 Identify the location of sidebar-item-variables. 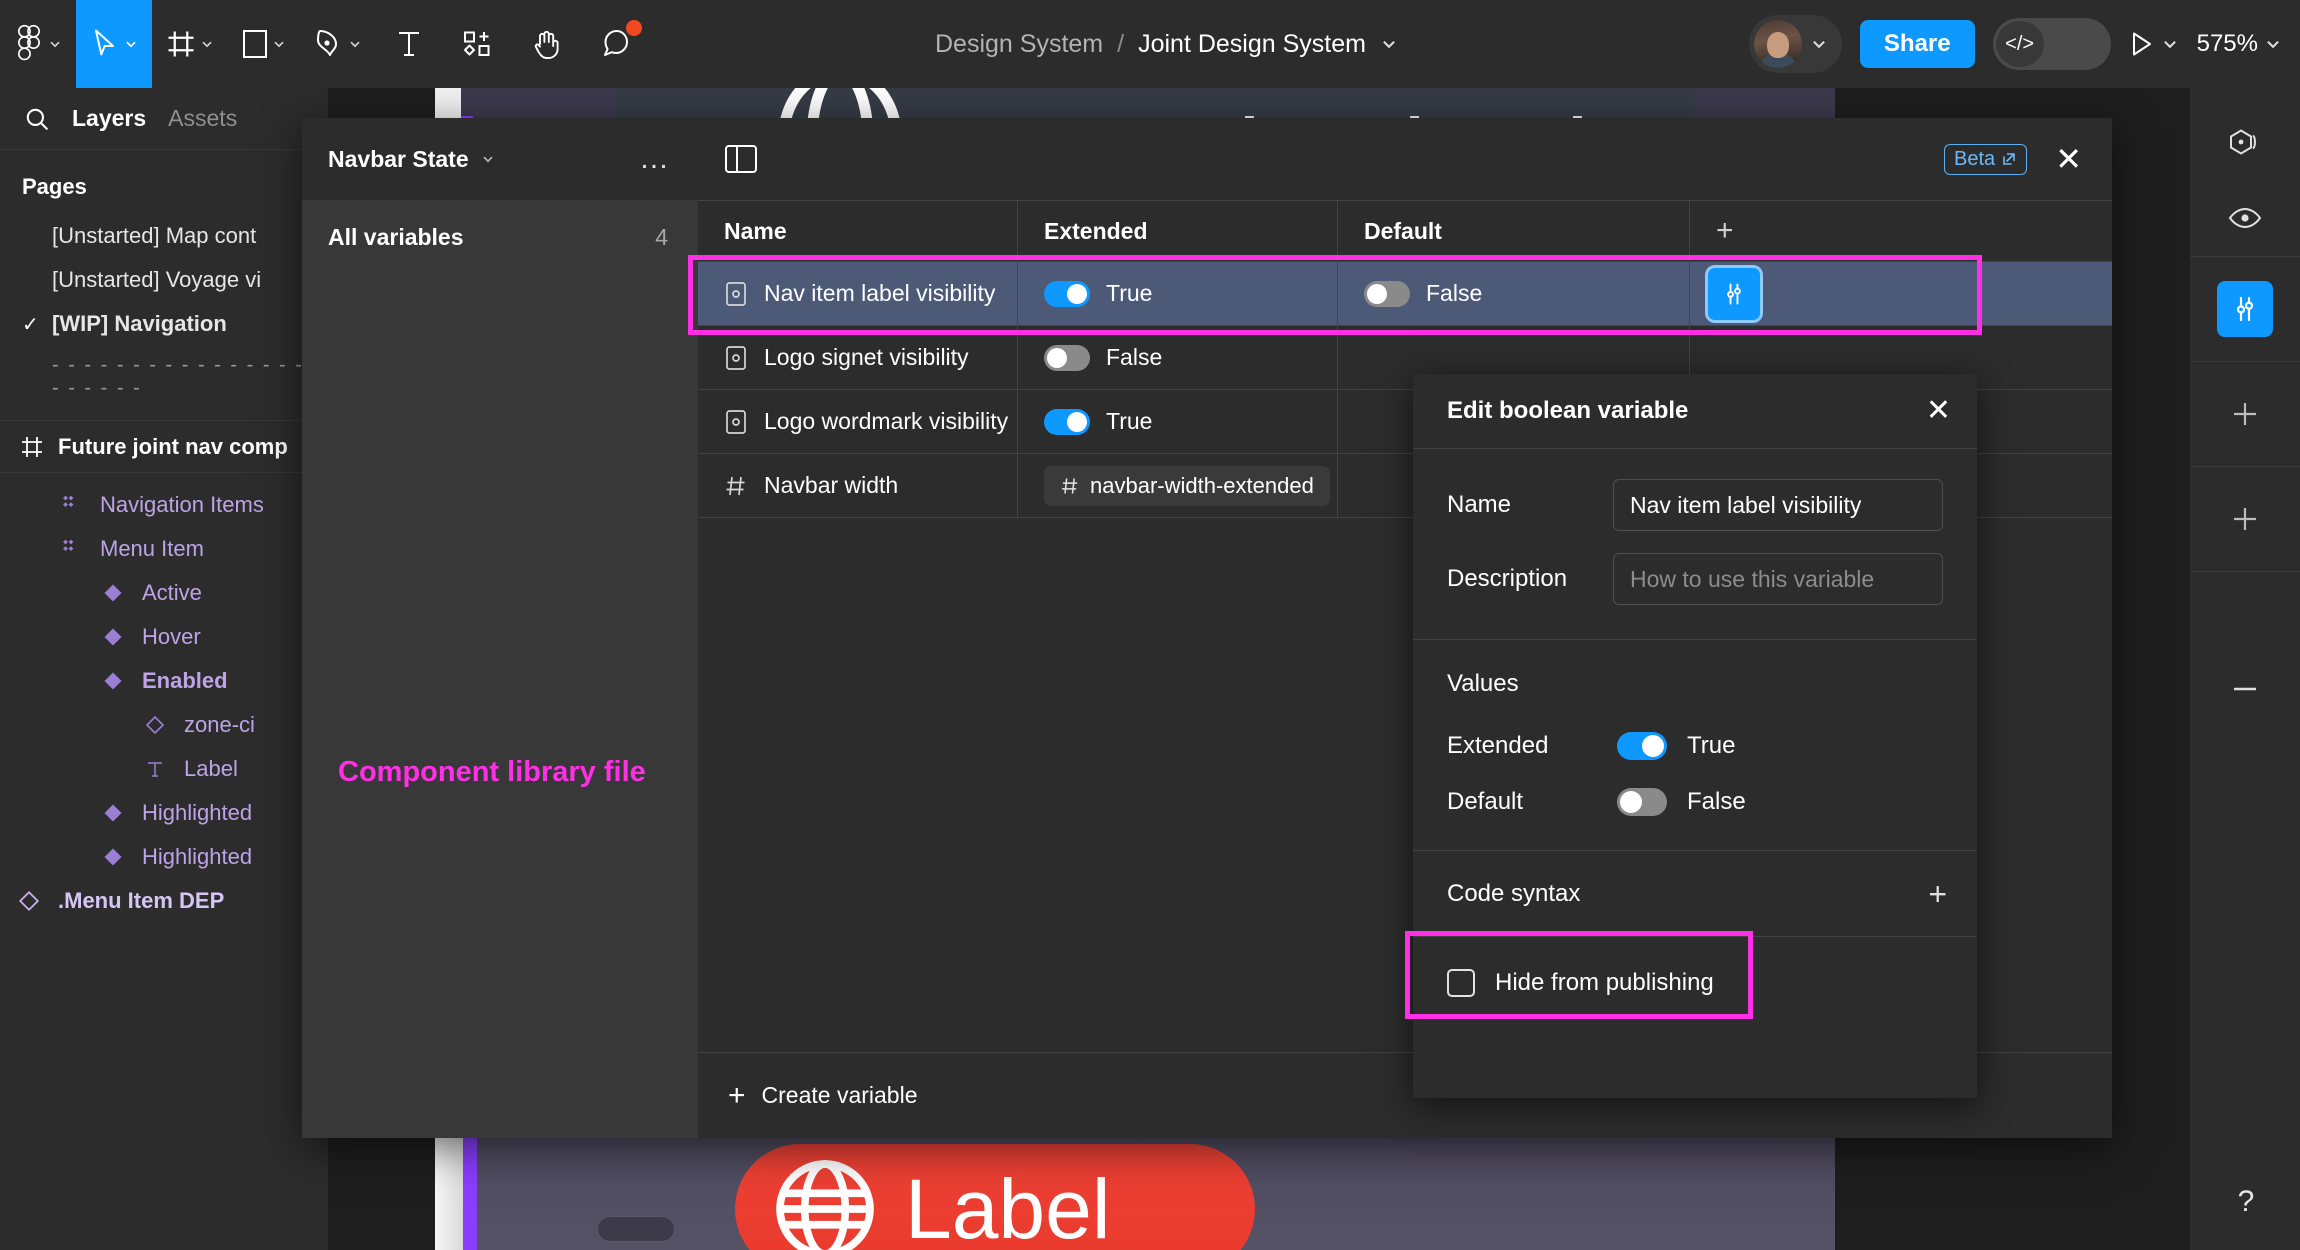
(2245, 309).